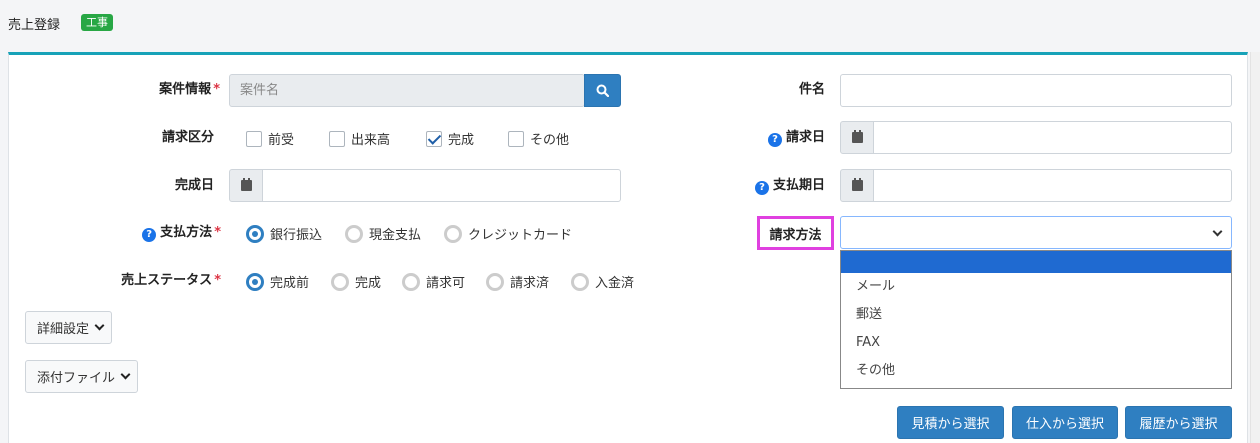  I want to click on payment-due-input, so click(1052, 185).